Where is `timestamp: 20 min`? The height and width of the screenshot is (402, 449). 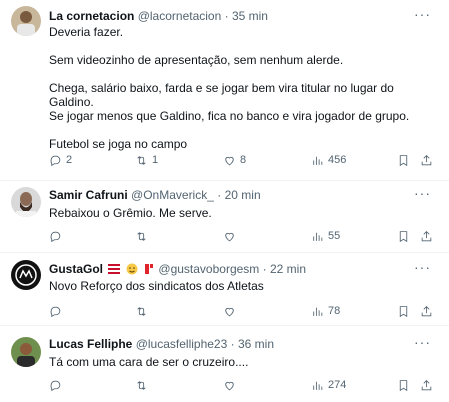
timestamp: 20 min is located at coordinates (243, 195).